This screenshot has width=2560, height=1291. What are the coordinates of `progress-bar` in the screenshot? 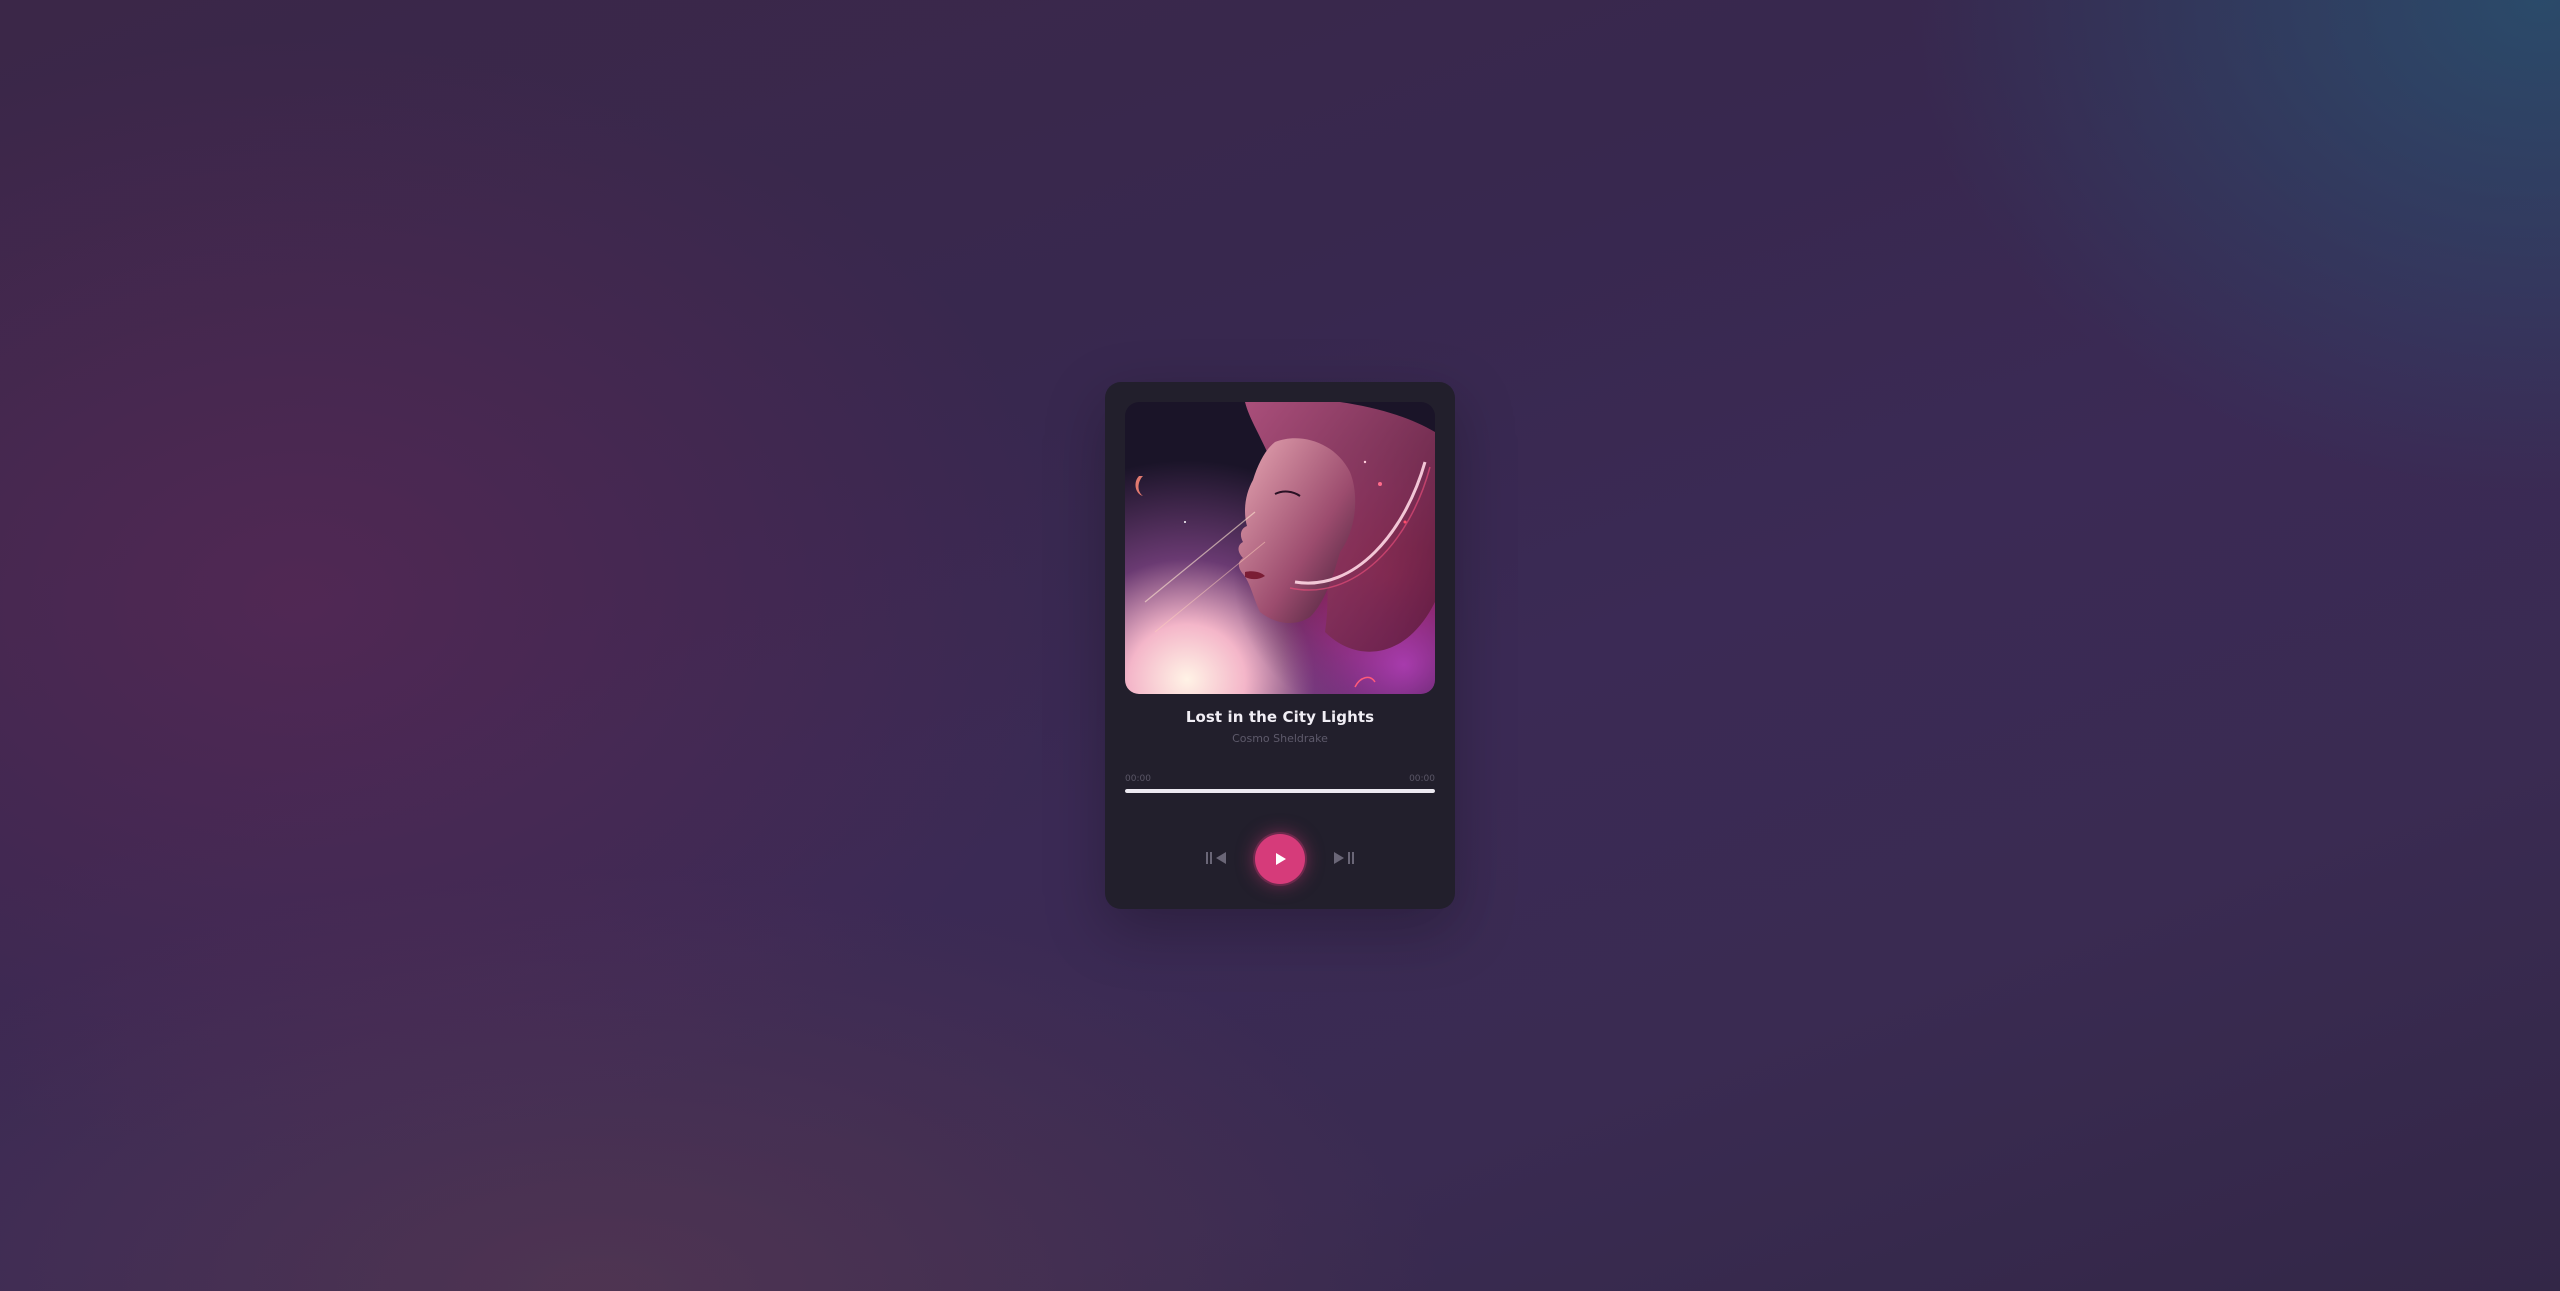 It's located at (1280, 791).